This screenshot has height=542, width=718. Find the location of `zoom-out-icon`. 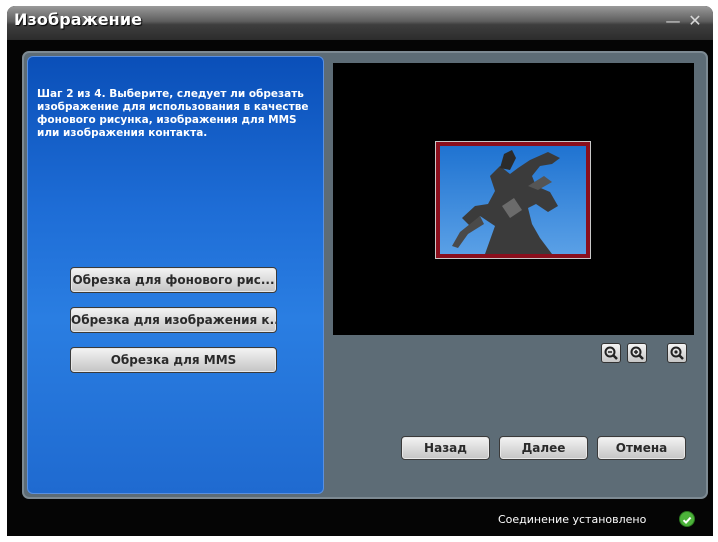

zoom-out-icon is located at coordinates (611, 353).